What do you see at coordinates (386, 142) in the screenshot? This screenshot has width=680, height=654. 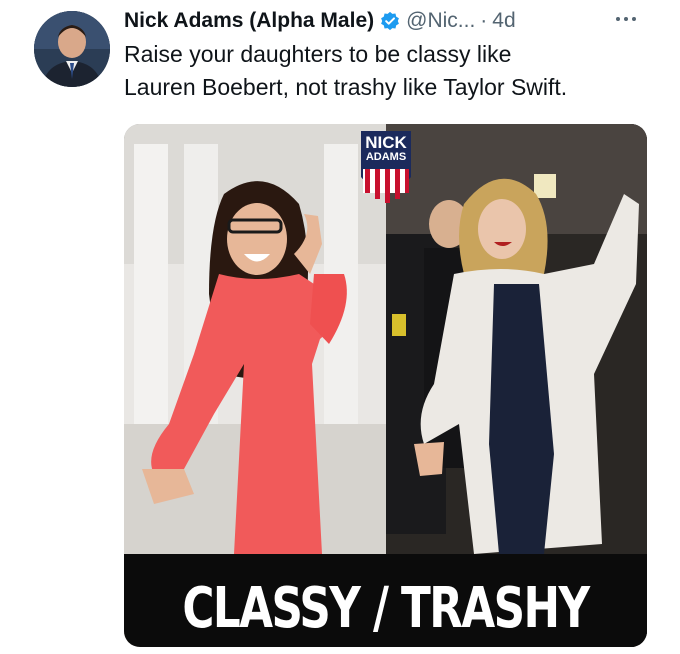 I see `logo-line-1: NICK` at bounding box center [386, 142].